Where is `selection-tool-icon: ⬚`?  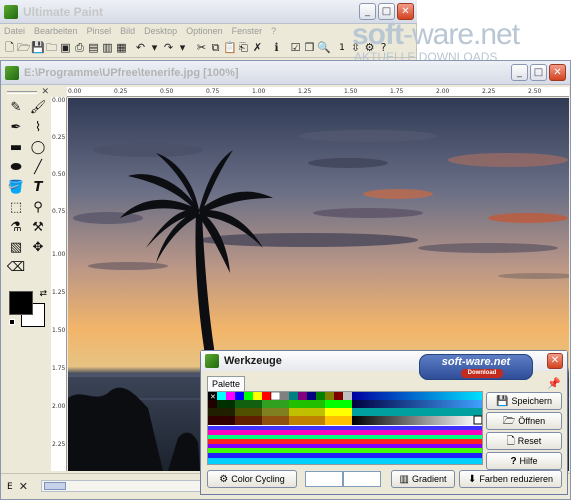
selection-tool-icon: ⬚ is located at coordinates (16, 208).